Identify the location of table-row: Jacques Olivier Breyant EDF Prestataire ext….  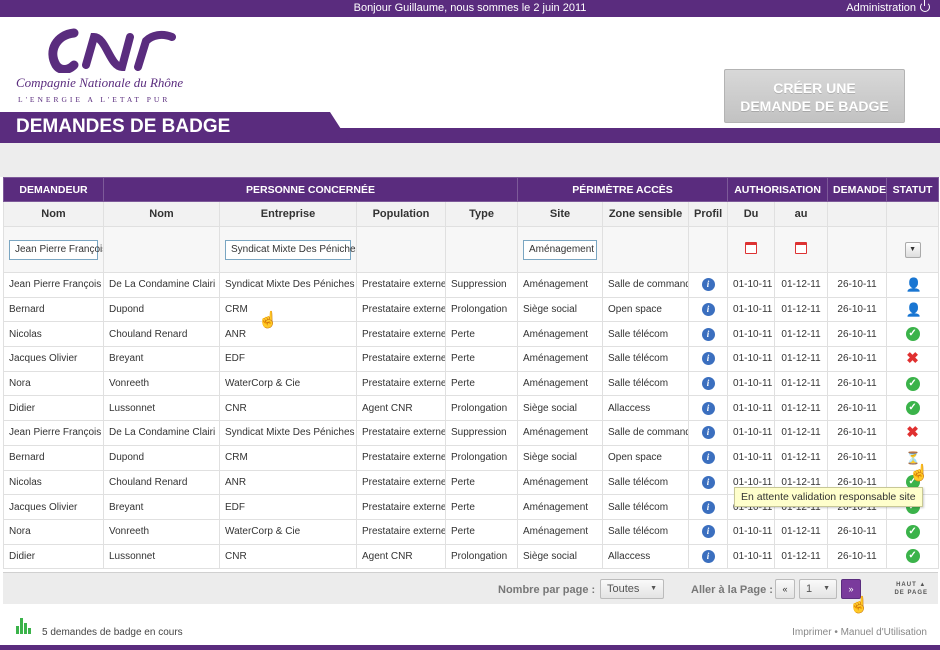
(471, 359).